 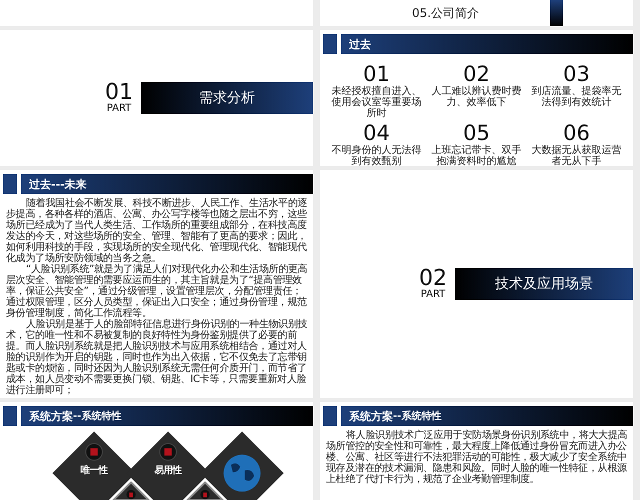 What do you see at coordinates (576, 74) in the screenshot?
I see `item-number: 03` at bounding box center [576, 74].